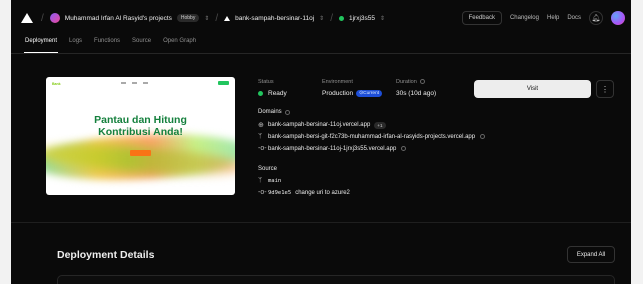 This screenshot has width=643, height=284. I want to click on preview-nav, so click(134, 83).